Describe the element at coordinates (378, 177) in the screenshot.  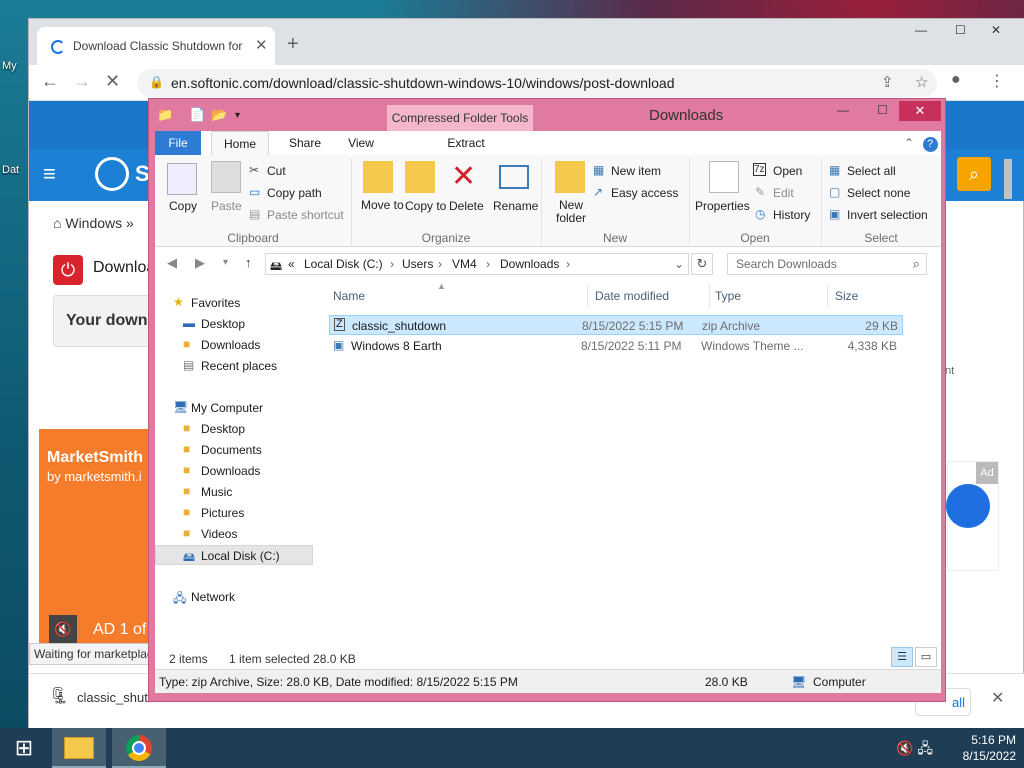
I see `move-to-icon` at that location.